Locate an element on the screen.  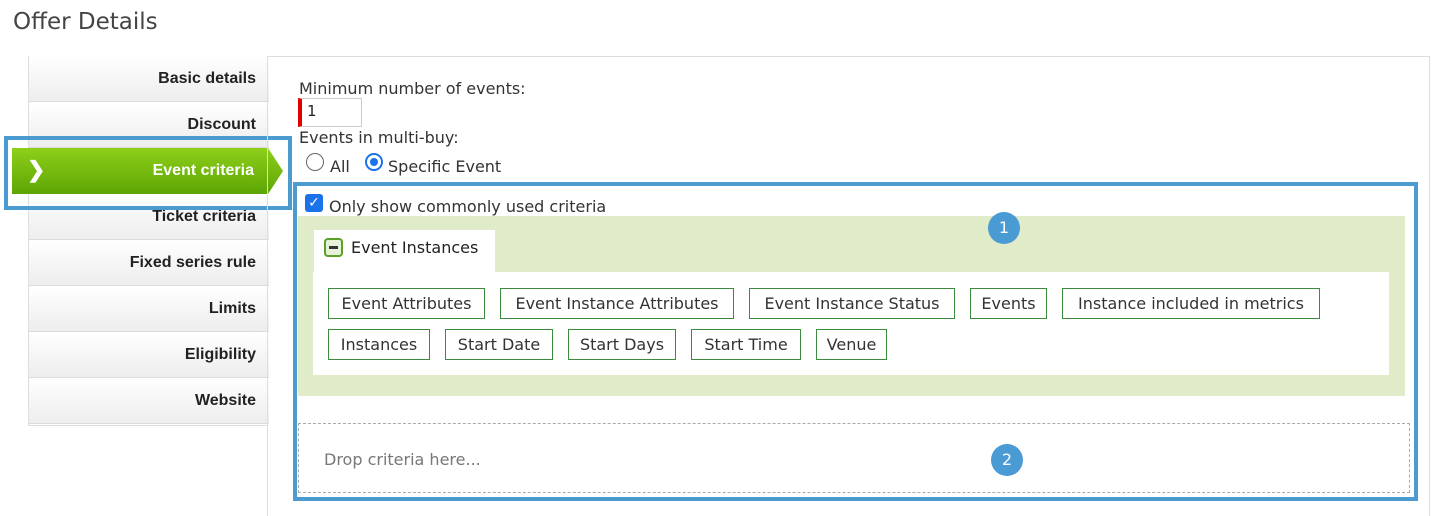
chip-instances: Instances is located at coordinates (379, 344).